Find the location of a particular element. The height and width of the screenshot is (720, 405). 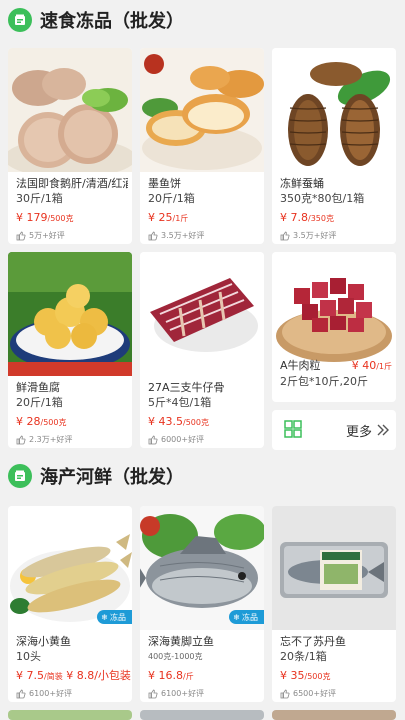

product-spec: 5斤*4包/1箱 is located at coordinates (180, 402).